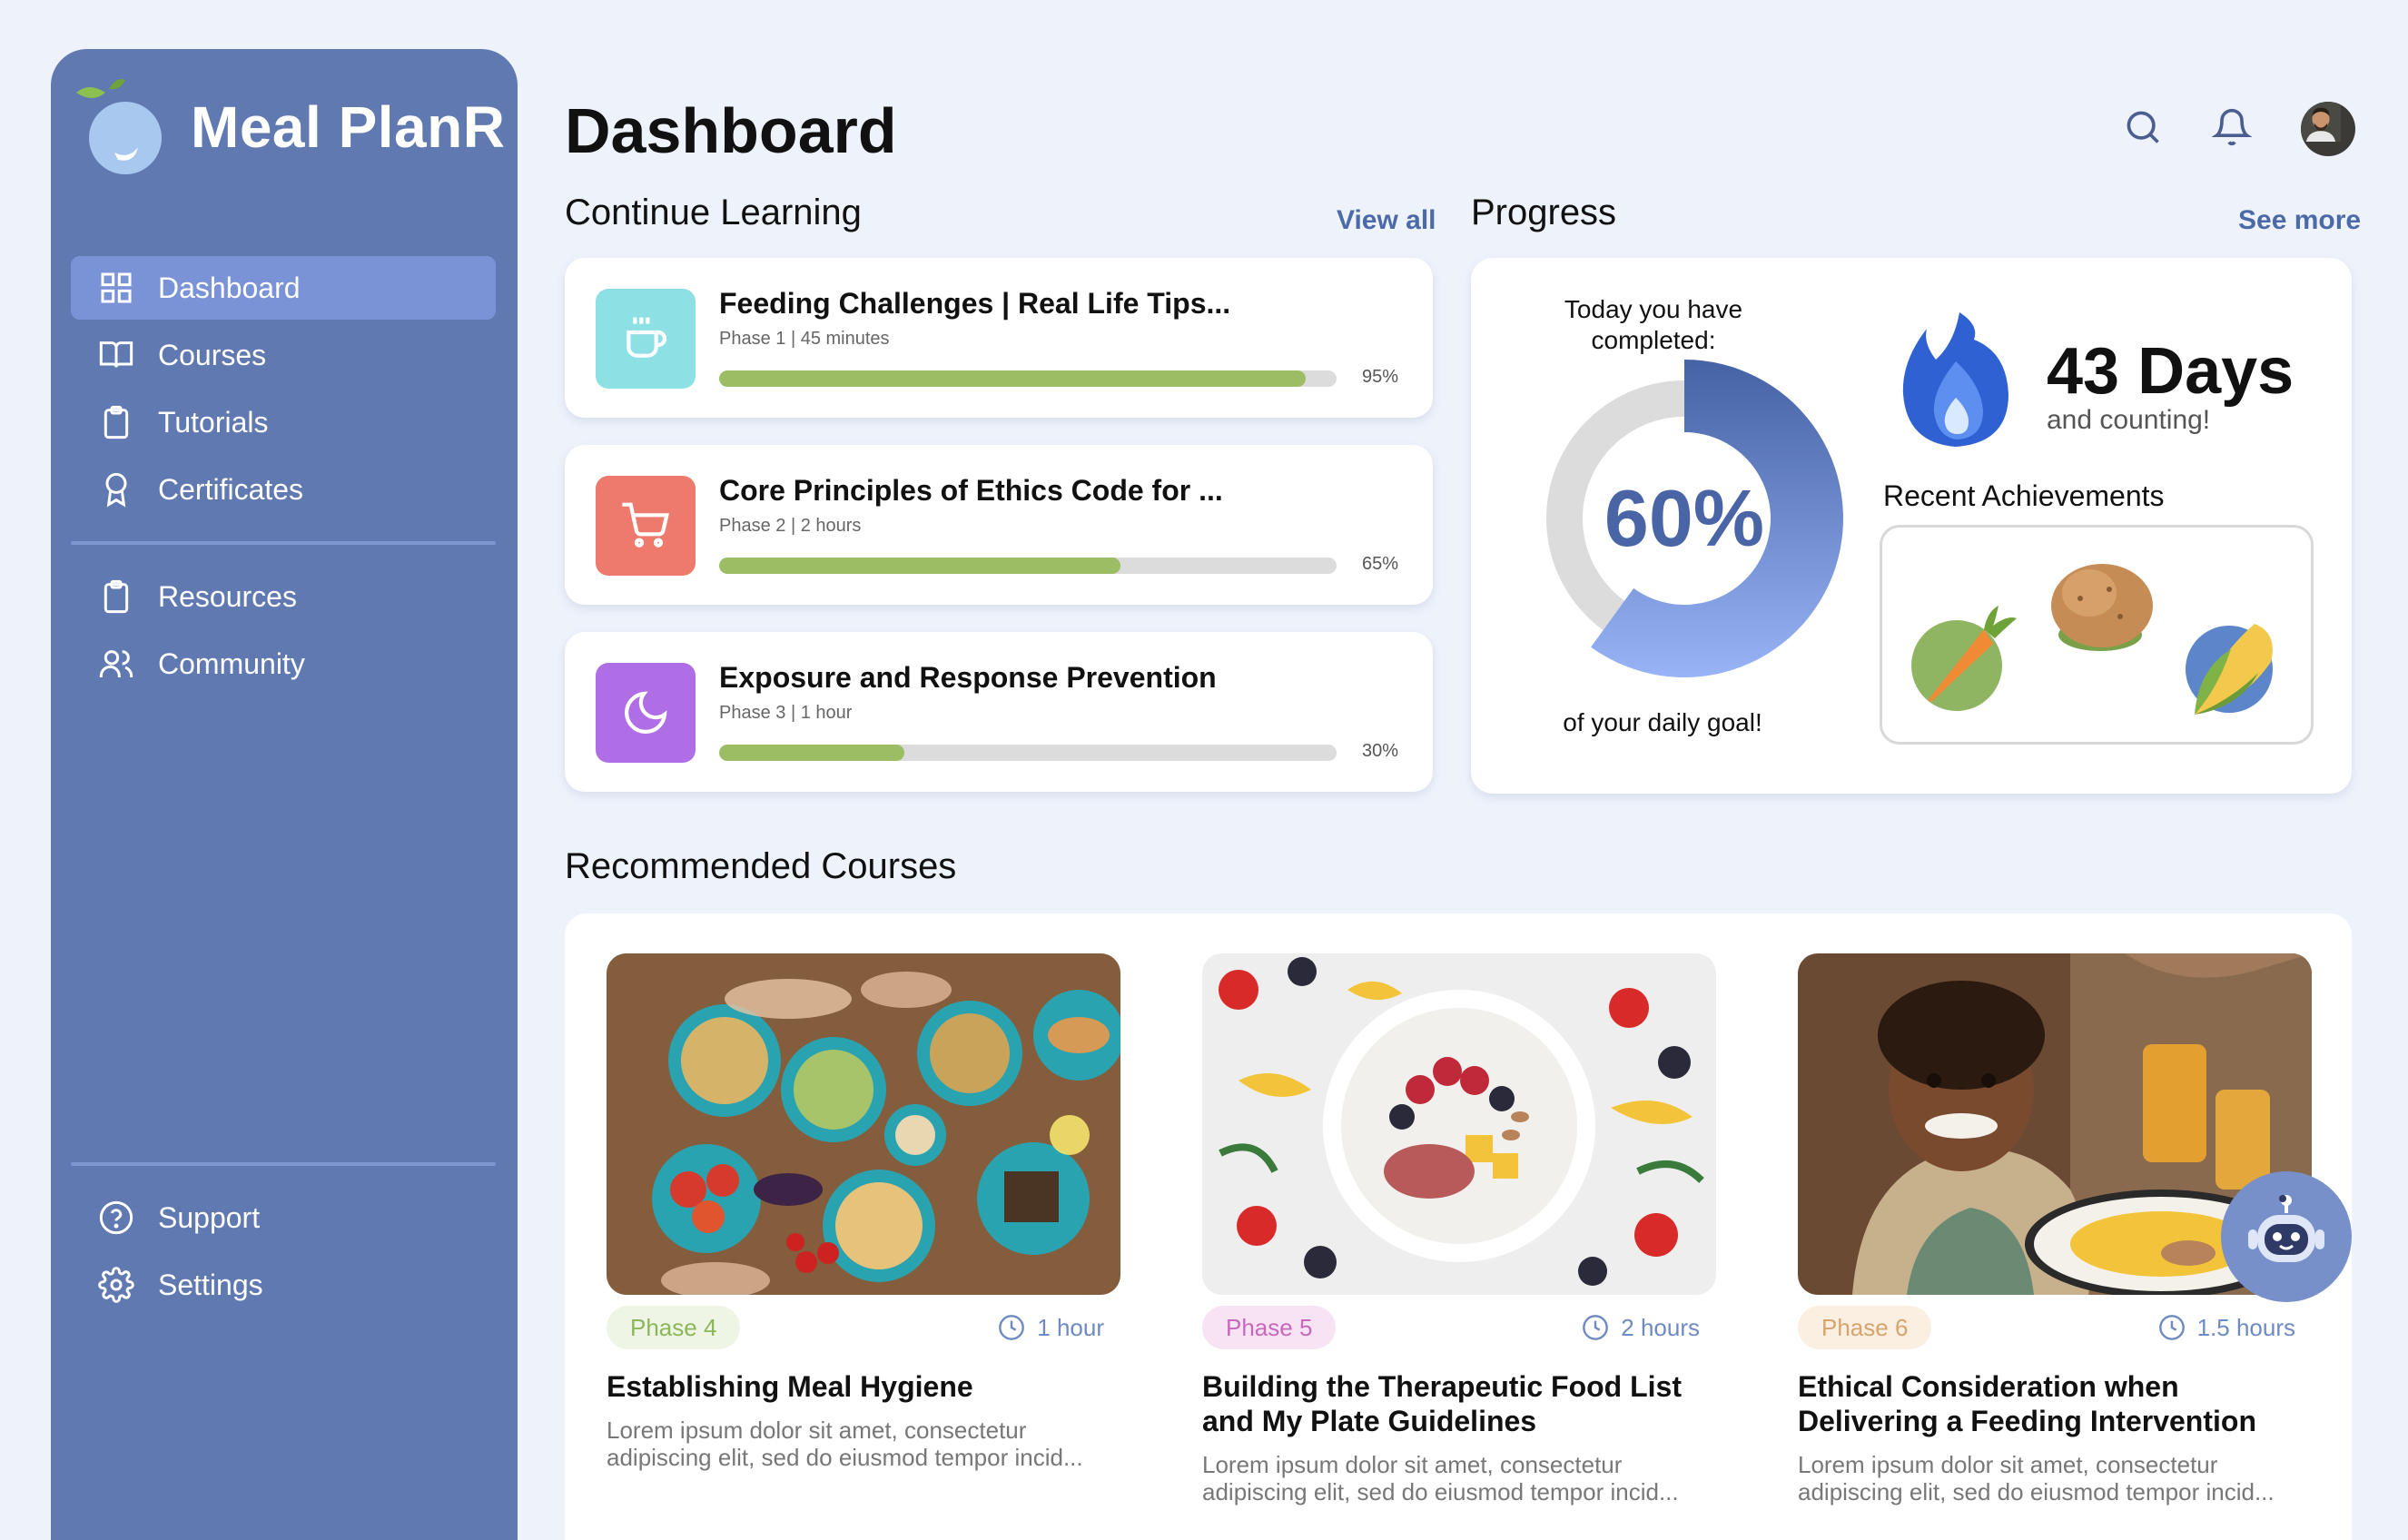 The image size is (2408, 1540). I want to click on grid-icon, so click(116, 288).